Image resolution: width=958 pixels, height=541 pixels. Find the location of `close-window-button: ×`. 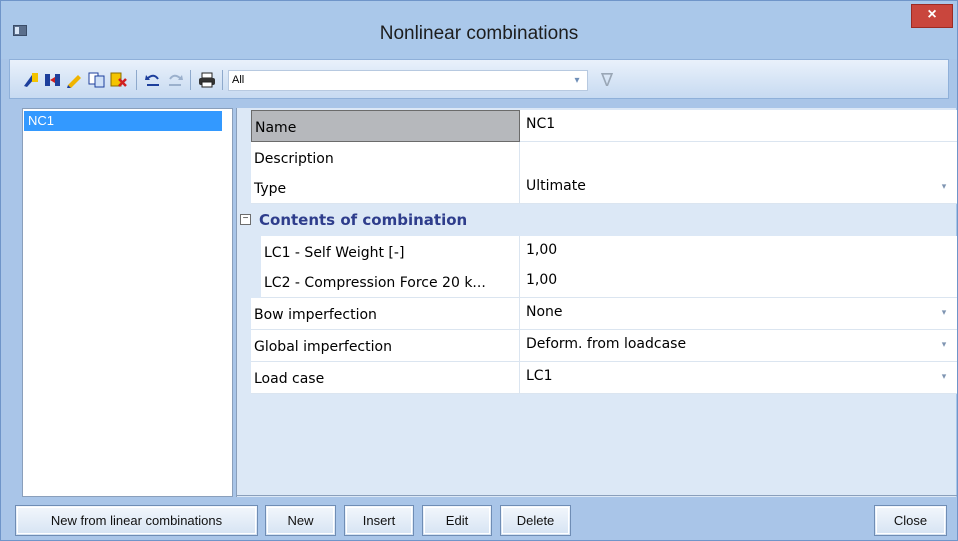

close-window-button: × is located at coordinates (932, 16).